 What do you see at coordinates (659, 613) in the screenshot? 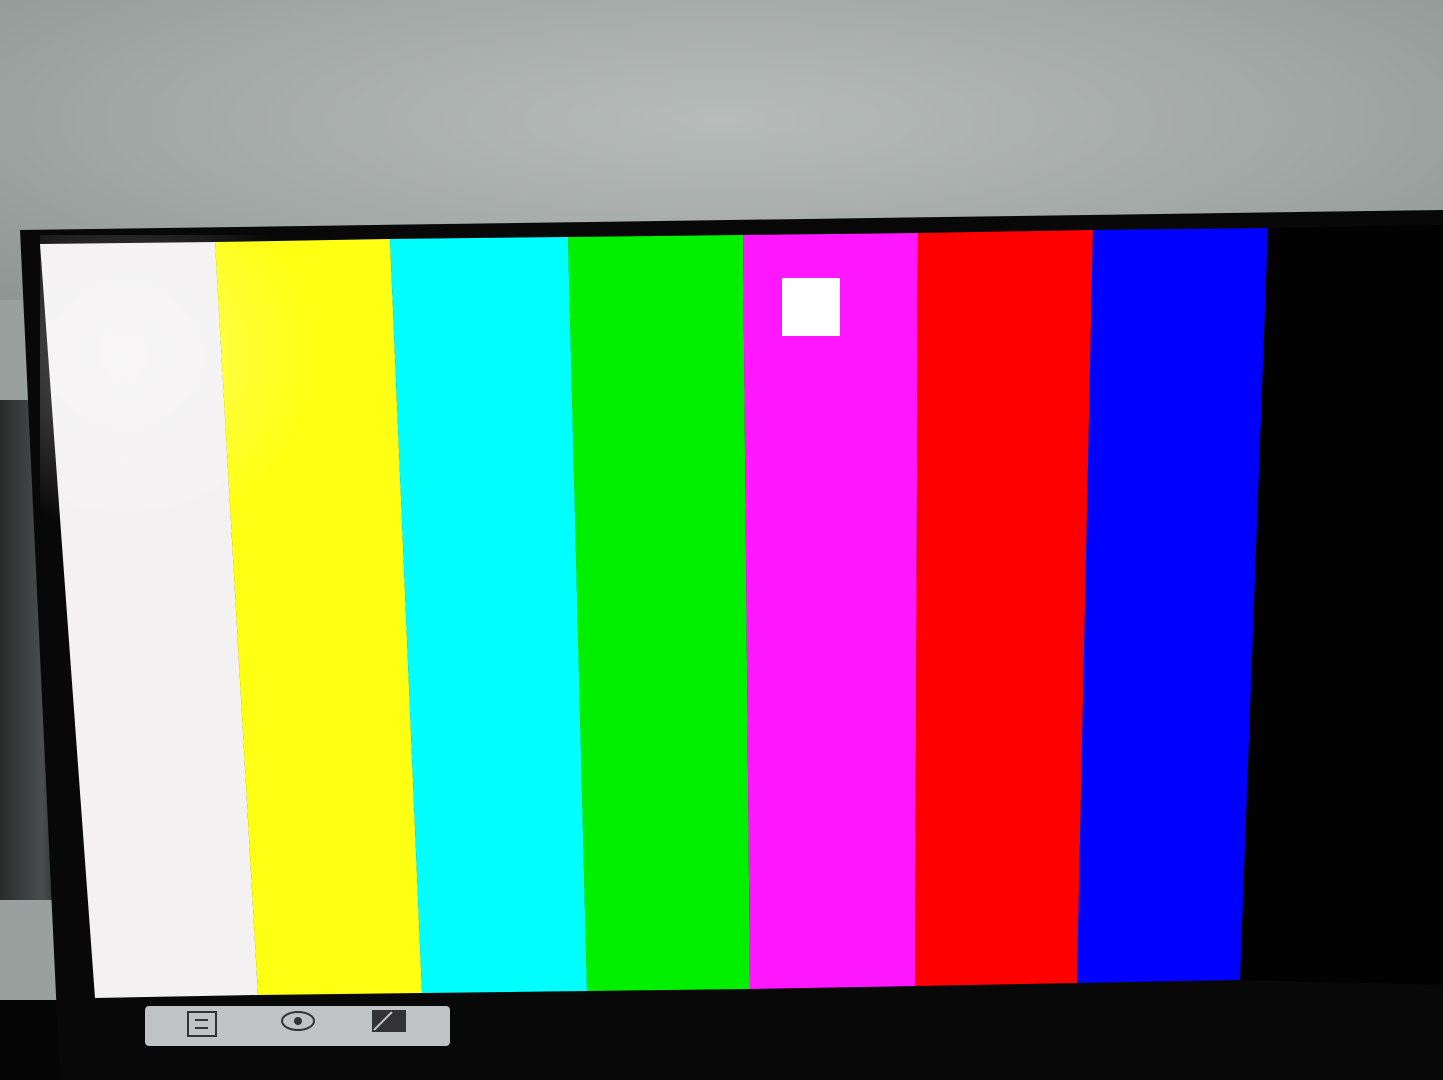
I see `color-bar-green` at bounding box center [659, 613].